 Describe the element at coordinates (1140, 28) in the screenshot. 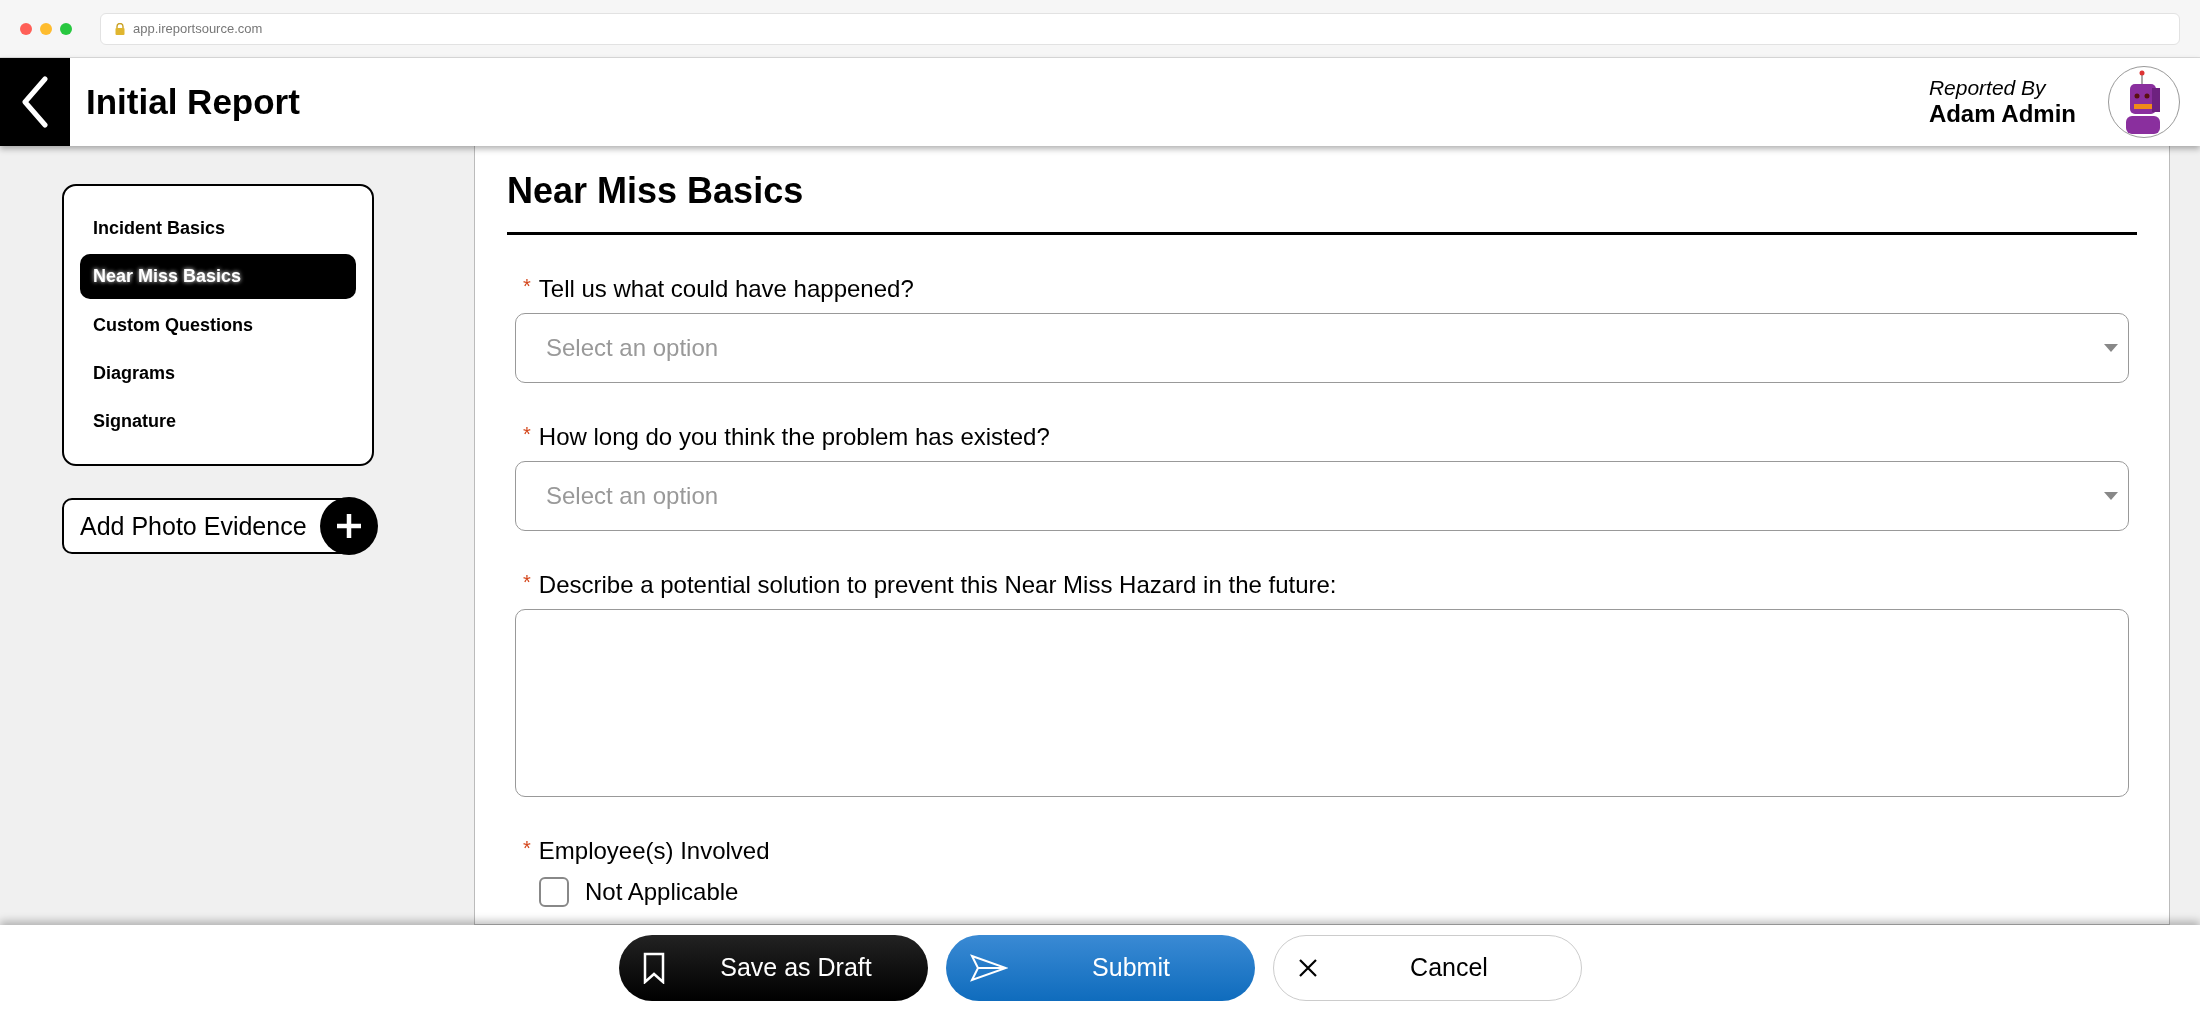

I see `address-bar: app.ireportsource.com` at that location.